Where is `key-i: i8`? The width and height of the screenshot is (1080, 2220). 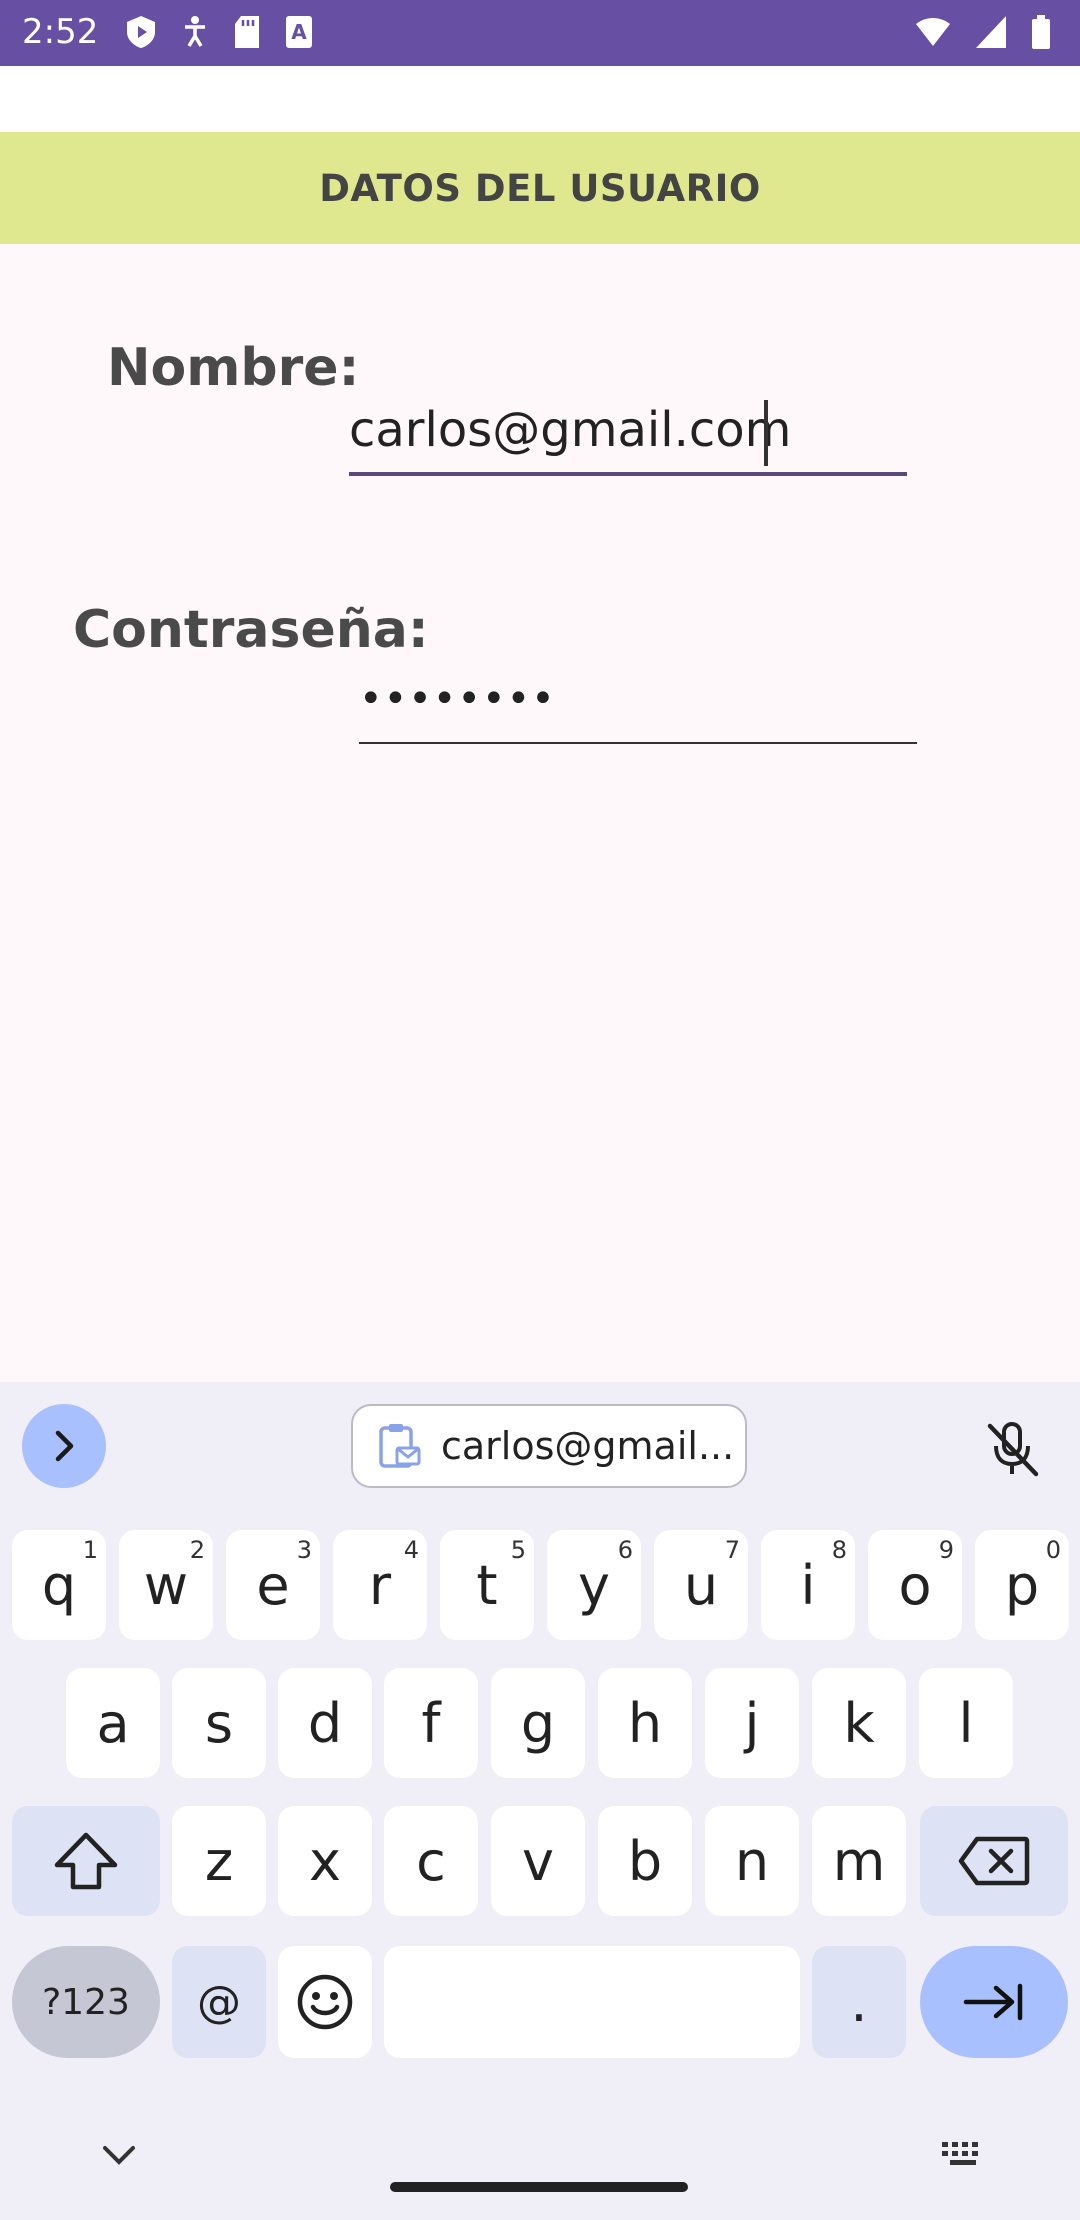 key-i: i8 is located at coordinates (808, 1585).